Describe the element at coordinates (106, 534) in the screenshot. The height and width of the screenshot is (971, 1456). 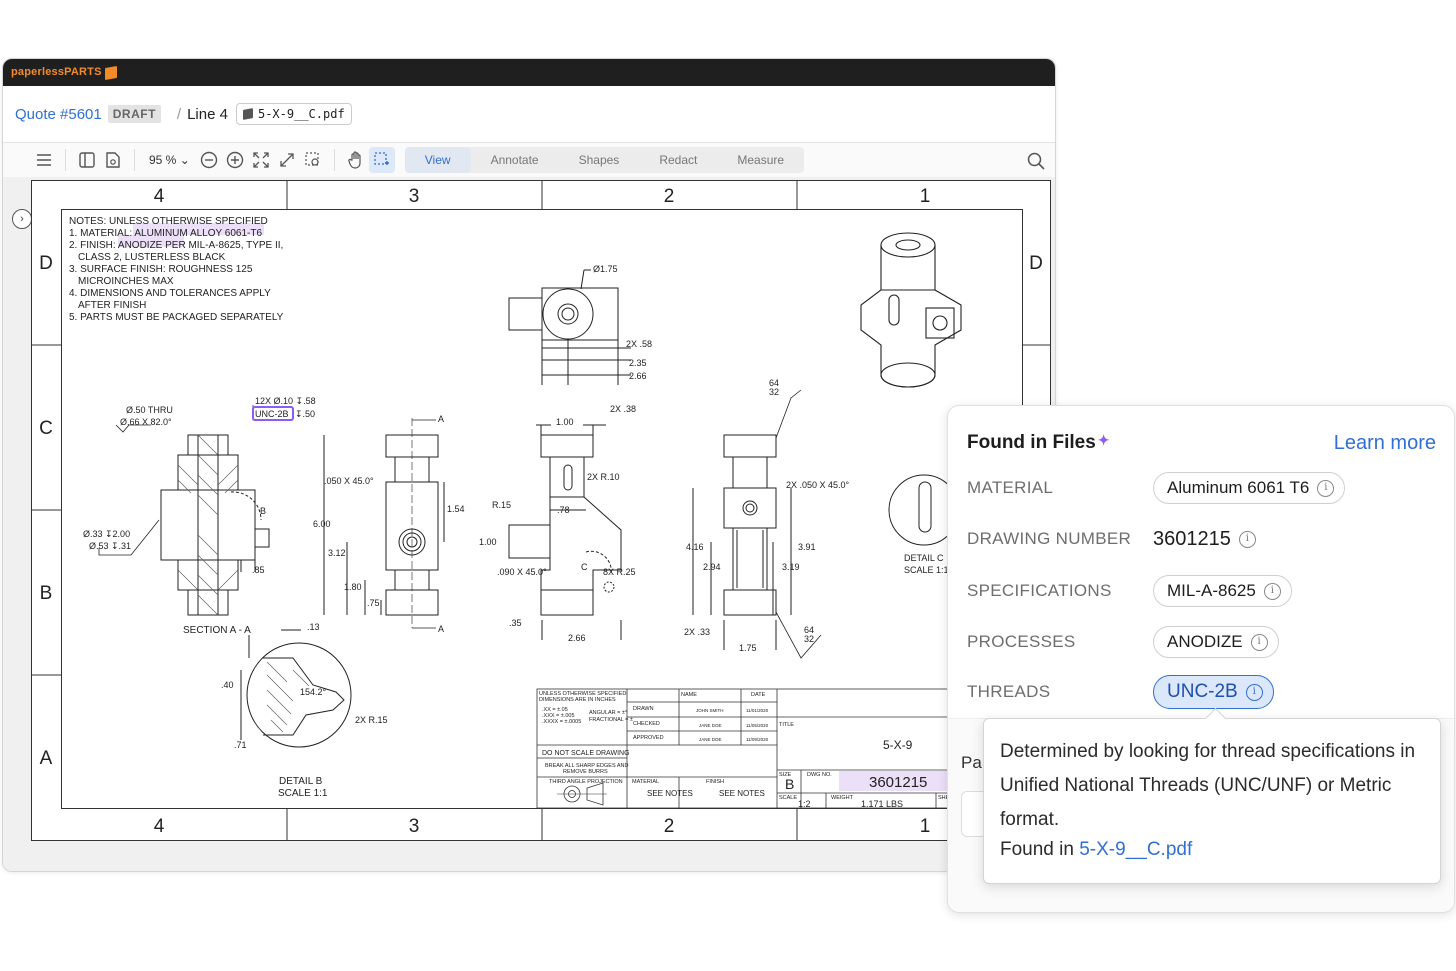
I see `dim-label: Ø.33 ↧2.00` at that location.